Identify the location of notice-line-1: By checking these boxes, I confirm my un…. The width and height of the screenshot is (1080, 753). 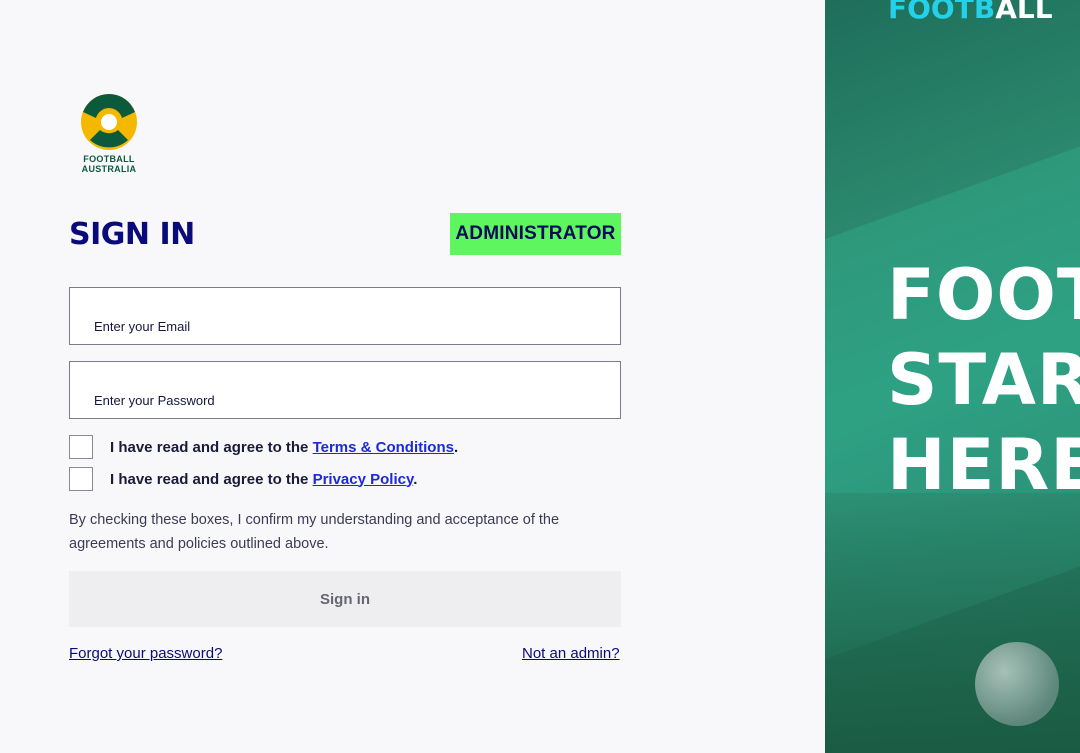
(314, 520).